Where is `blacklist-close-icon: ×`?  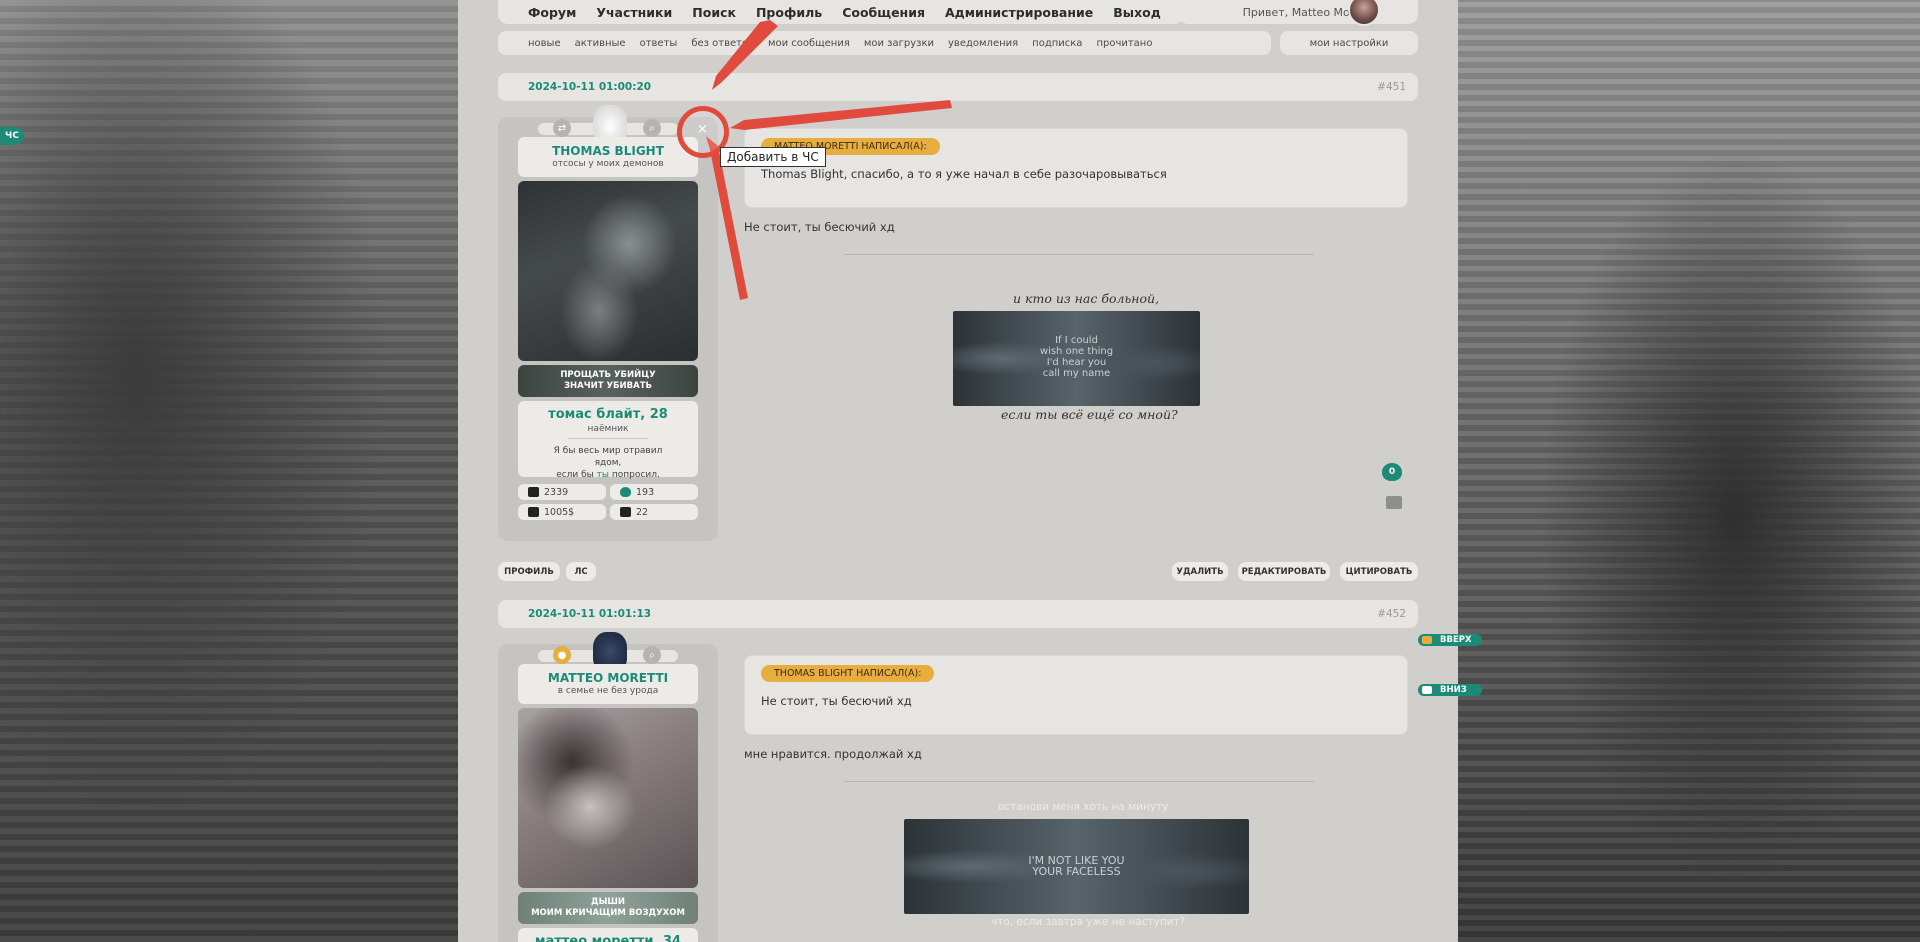
blacklist-close-icon: × is located at coordinates (702, 129).